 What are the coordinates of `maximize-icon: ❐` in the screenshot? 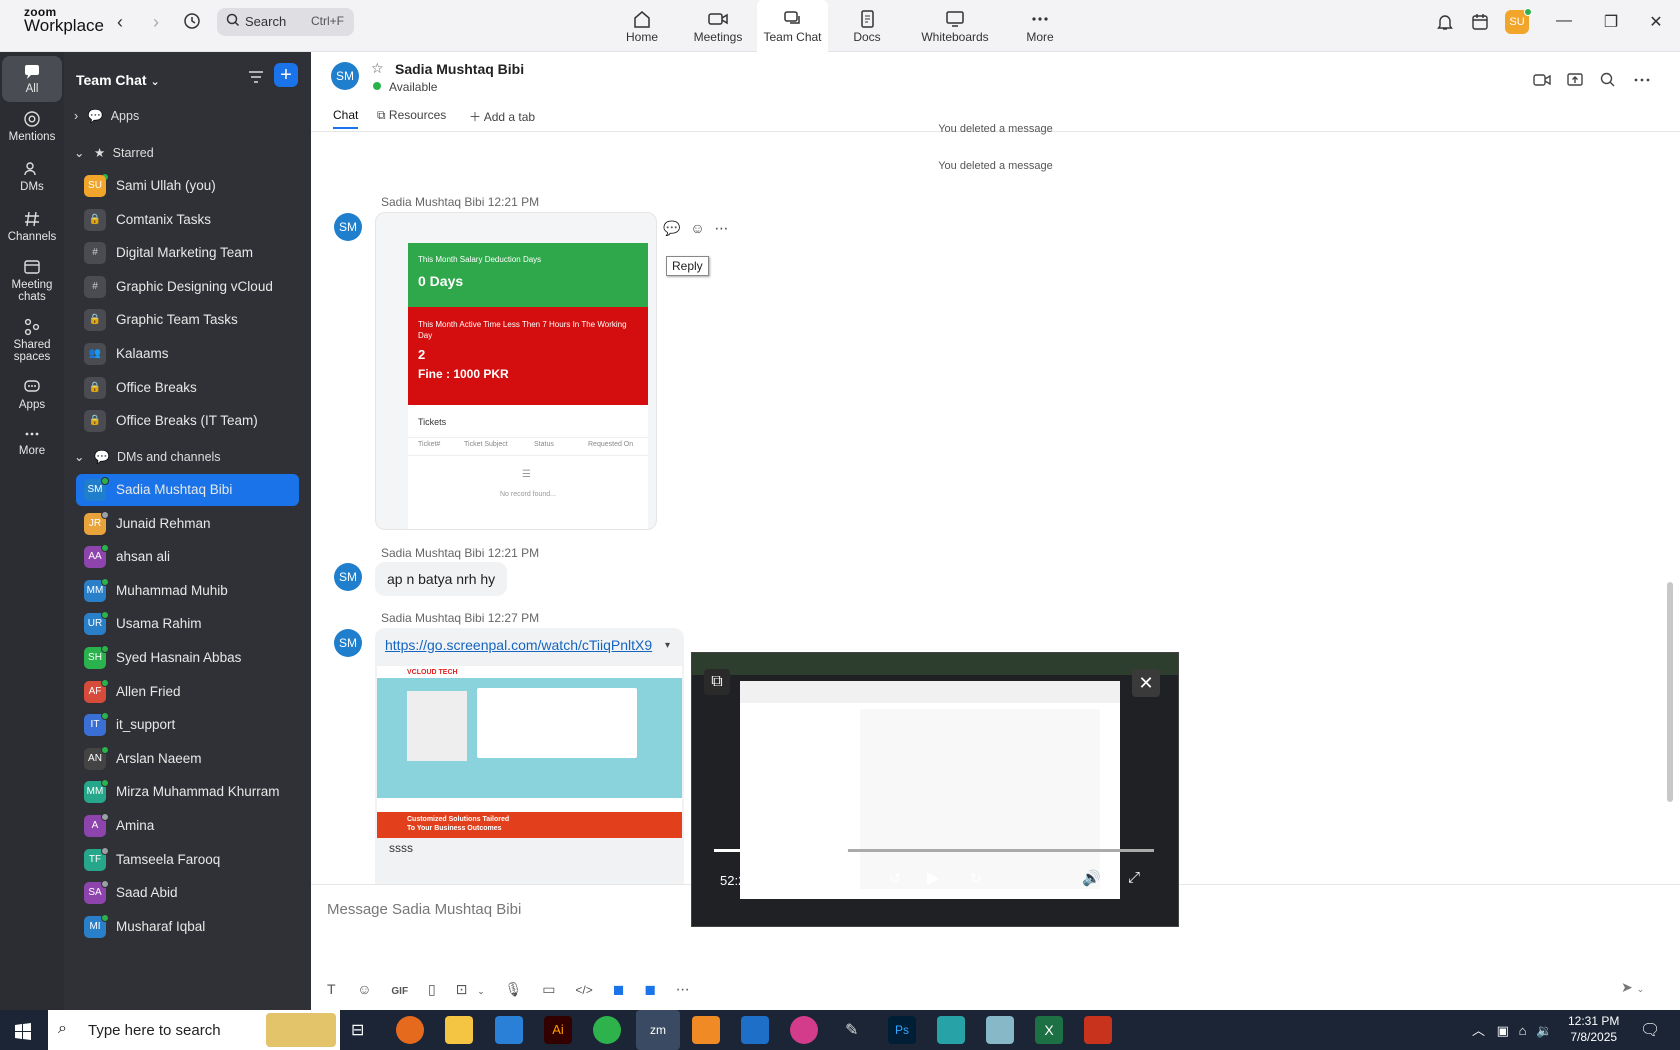 It's located at (1611, 22).